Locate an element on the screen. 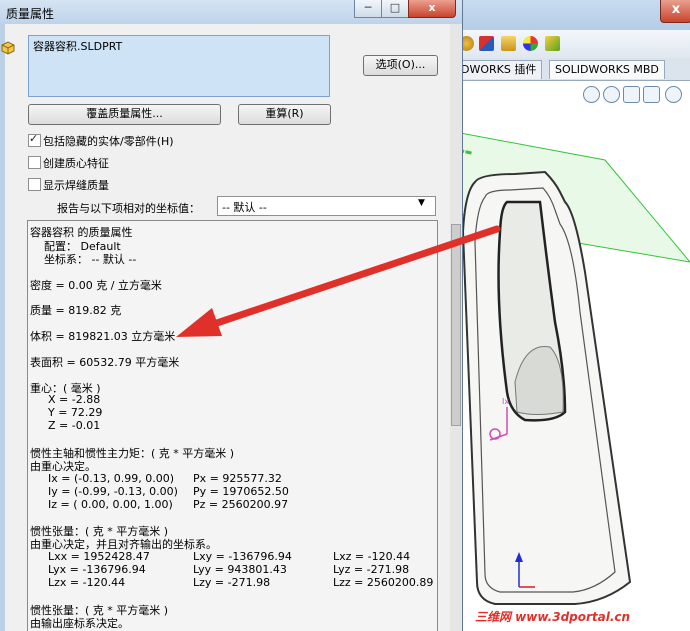 The image size is (690, 631). include-hidden-label: 包括隐藏的实体/零部件(H) is located at coordinates (108, 141).